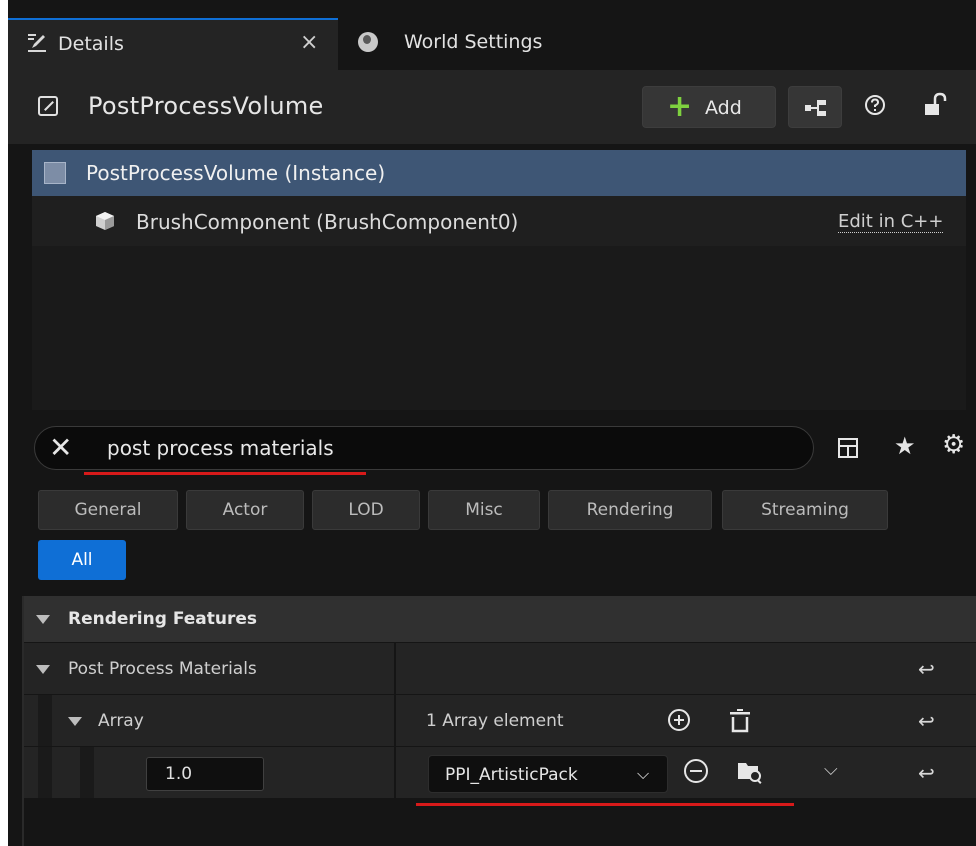  Describe the element at coordinates (679, 720) in the screenshot. I see `add-element-icon` at that location.